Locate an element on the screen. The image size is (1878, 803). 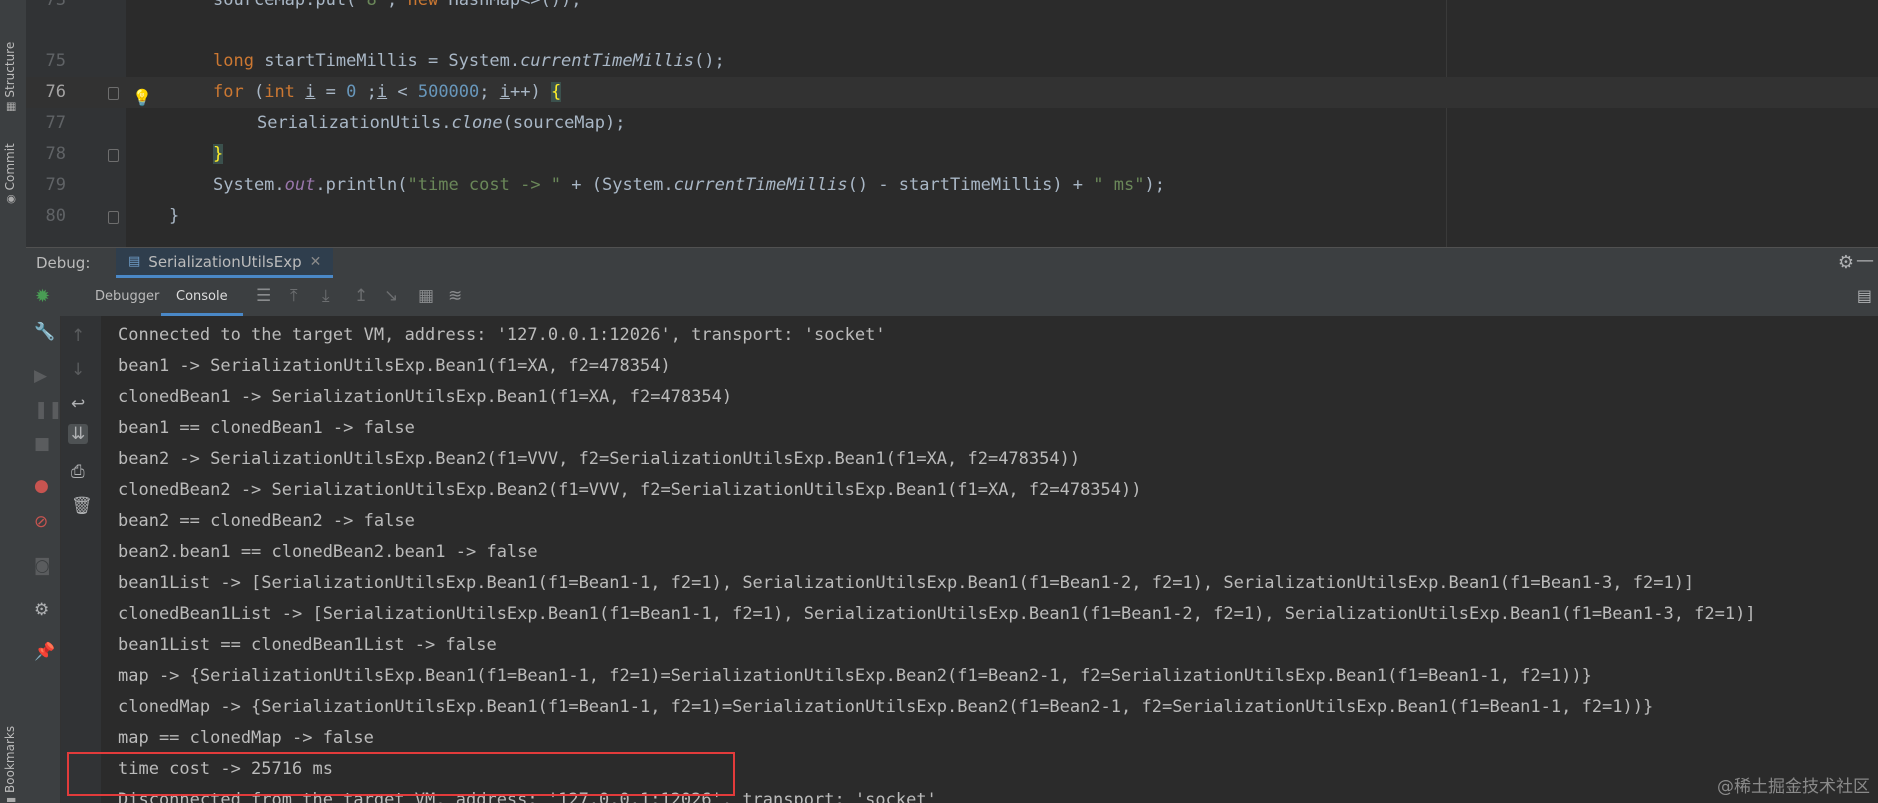
run-config-tab: ▤ SerializationUtilsExp ✕ is located at coordinates (225, 263).